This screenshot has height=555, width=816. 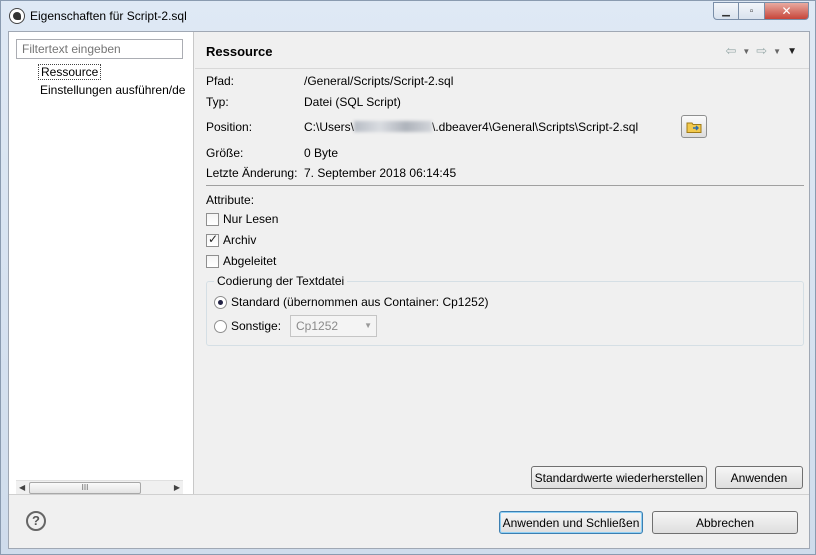 I want to click on derived-label: Abgeleitet, so click(x=250, y=261).